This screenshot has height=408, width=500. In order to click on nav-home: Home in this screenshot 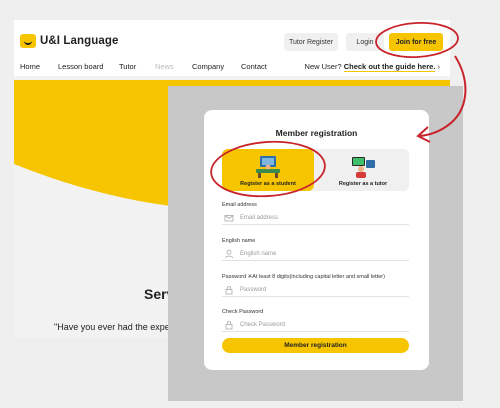, I will do `click(30, 66)`.